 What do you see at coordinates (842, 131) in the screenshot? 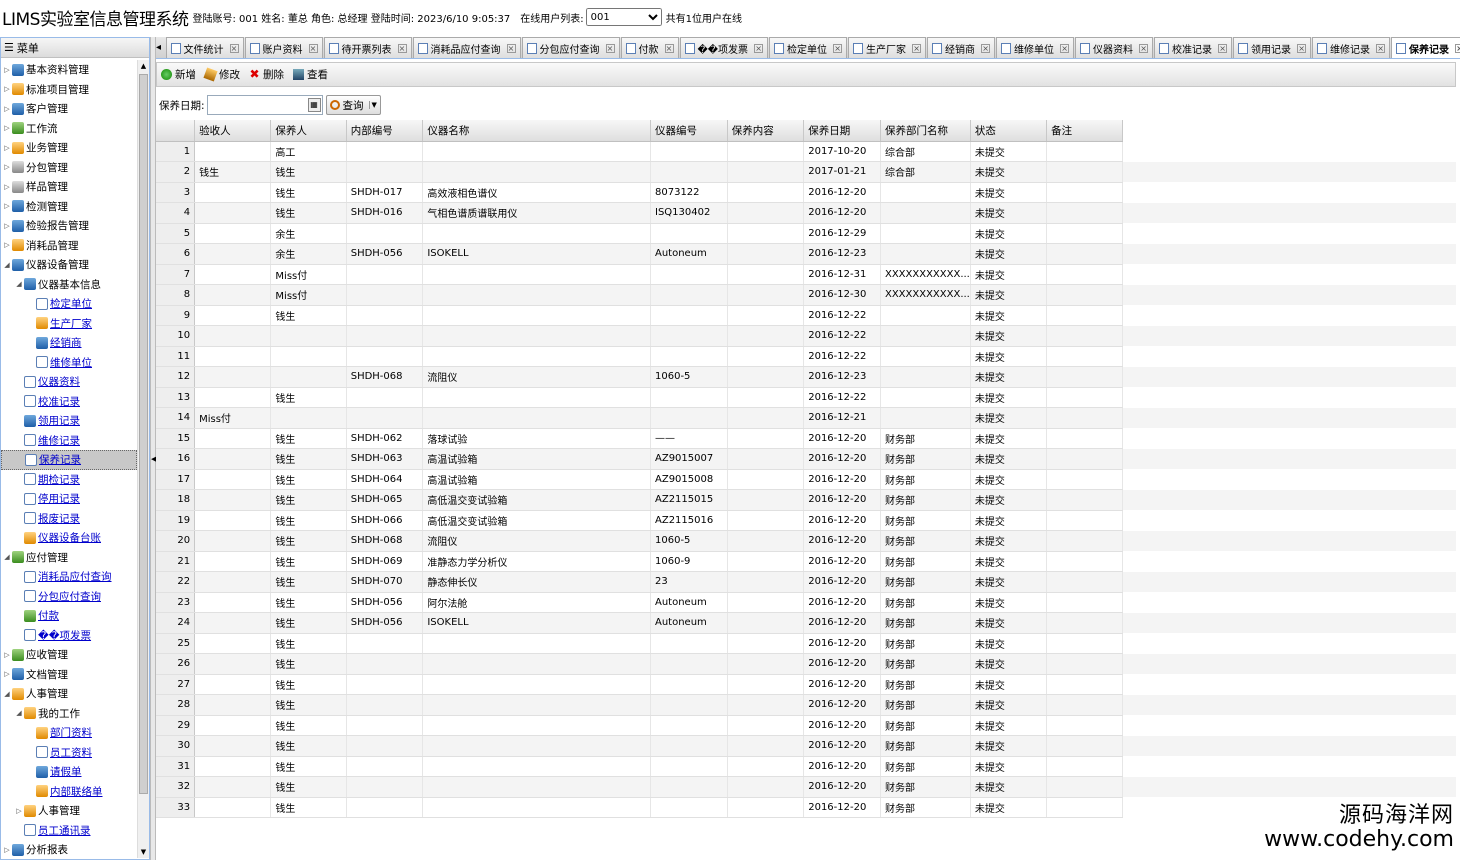
I see `column-header: 保养日期` at bounding box center [842, 131].